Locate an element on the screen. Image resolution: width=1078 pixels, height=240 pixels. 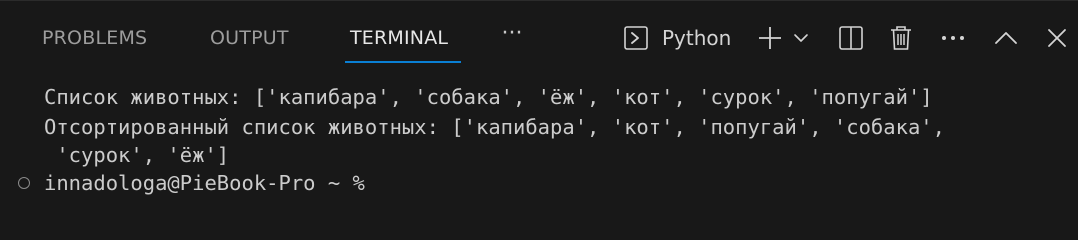
new-terminal-button is located at coordinates (770, 38).